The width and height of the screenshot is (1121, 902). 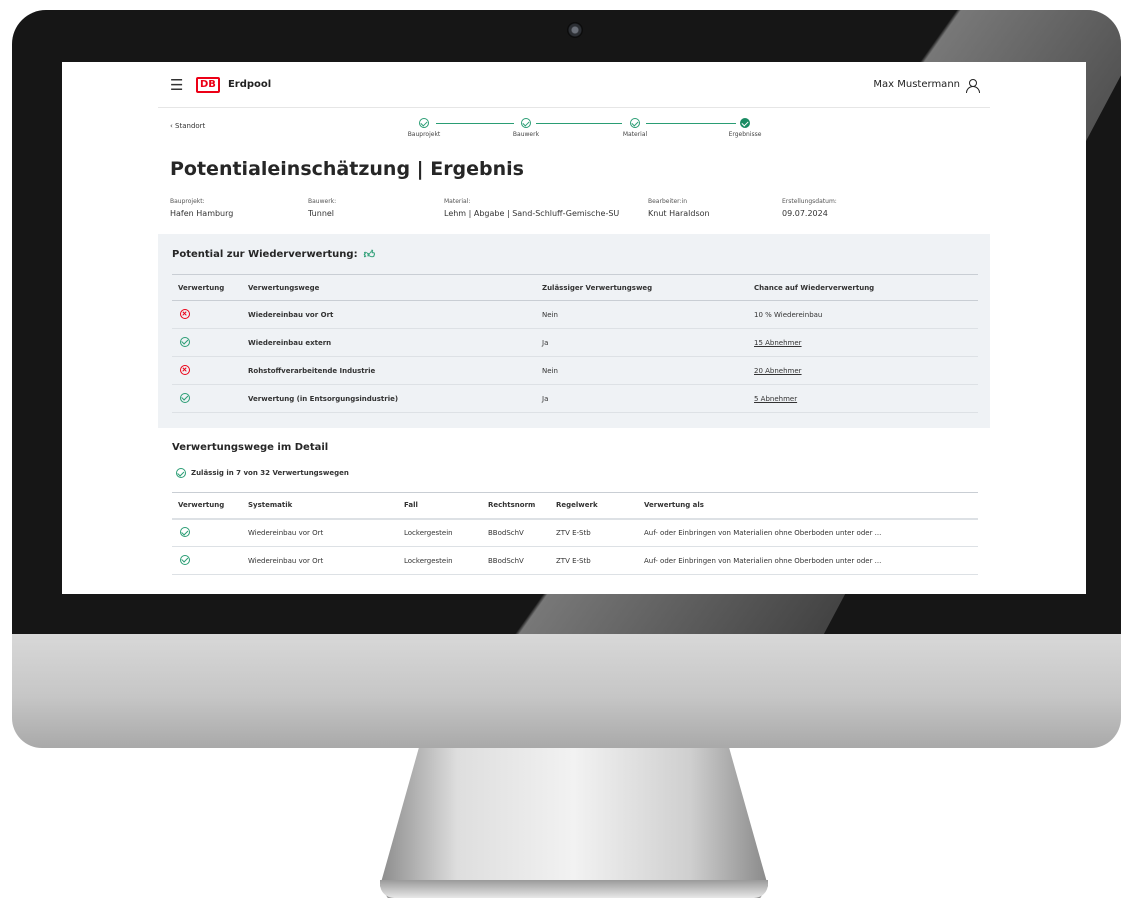 I want to click on column-header: Fall, so click(x=440, y=506).